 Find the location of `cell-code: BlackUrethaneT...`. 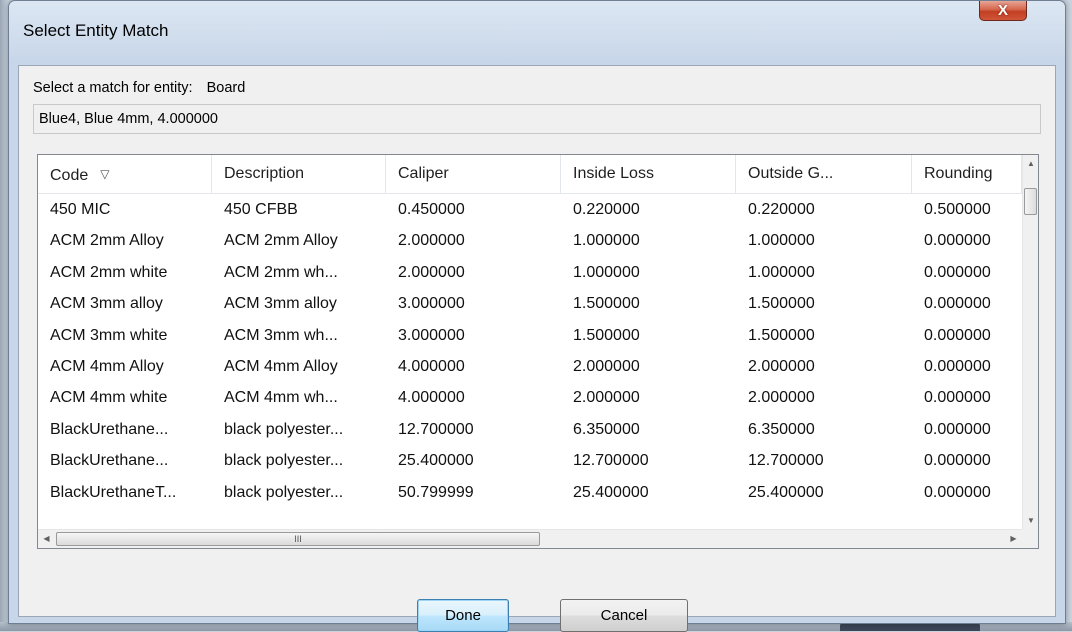

cell-code: BlackUrethaneT... is located at coordinates (113, 492).